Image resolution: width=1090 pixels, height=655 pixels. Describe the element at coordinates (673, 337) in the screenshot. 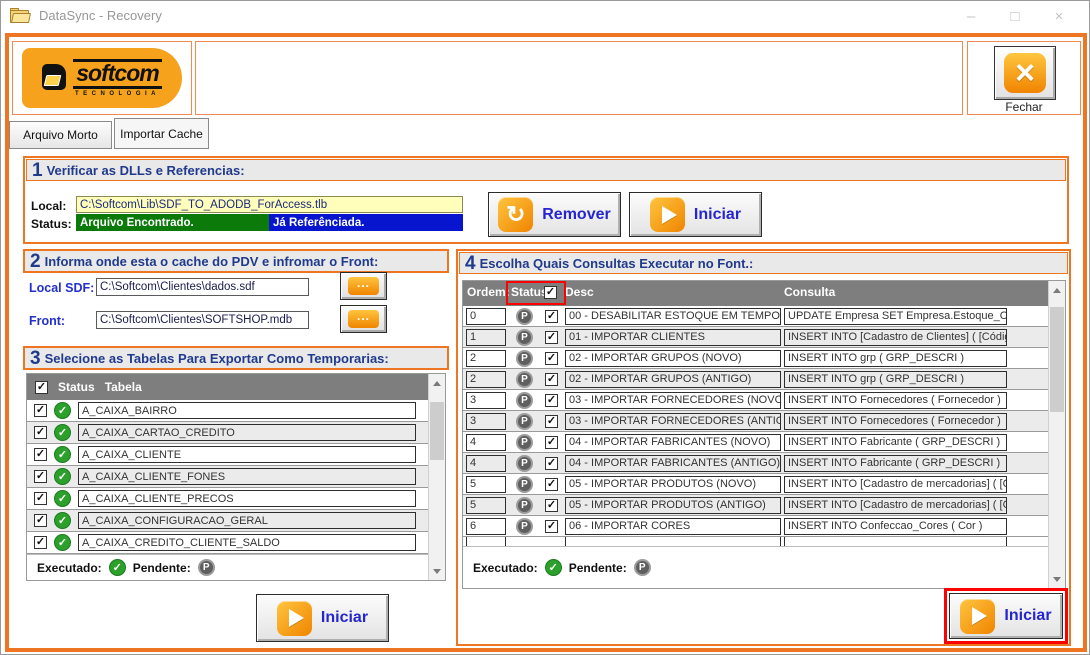

I see `desc-cell: 01 - IMPORTAR CLIENTES` at that location.